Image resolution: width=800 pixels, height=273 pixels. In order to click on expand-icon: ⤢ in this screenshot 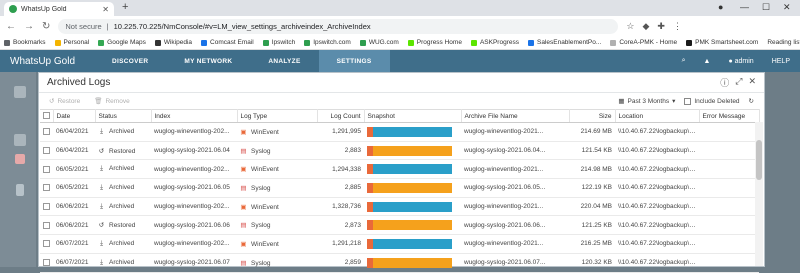, I will do `click(738, 82)`.